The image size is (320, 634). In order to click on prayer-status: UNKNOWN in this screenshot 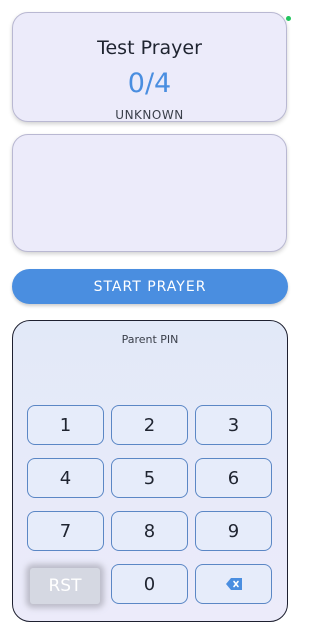, I will do `click(149, 115)`.